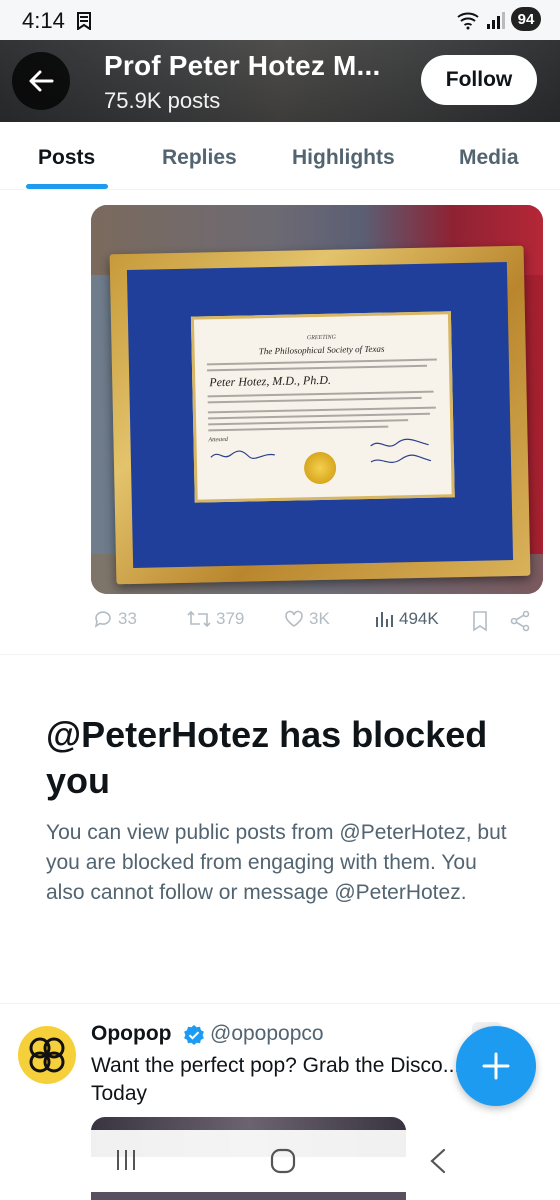 Image resolution: width=560 pixels, height=1200 pixels. Describe the element at coordinates (321, 350) in the screenshot. I see `certificate-heading: The Philosophical Society of Texas` at that location.